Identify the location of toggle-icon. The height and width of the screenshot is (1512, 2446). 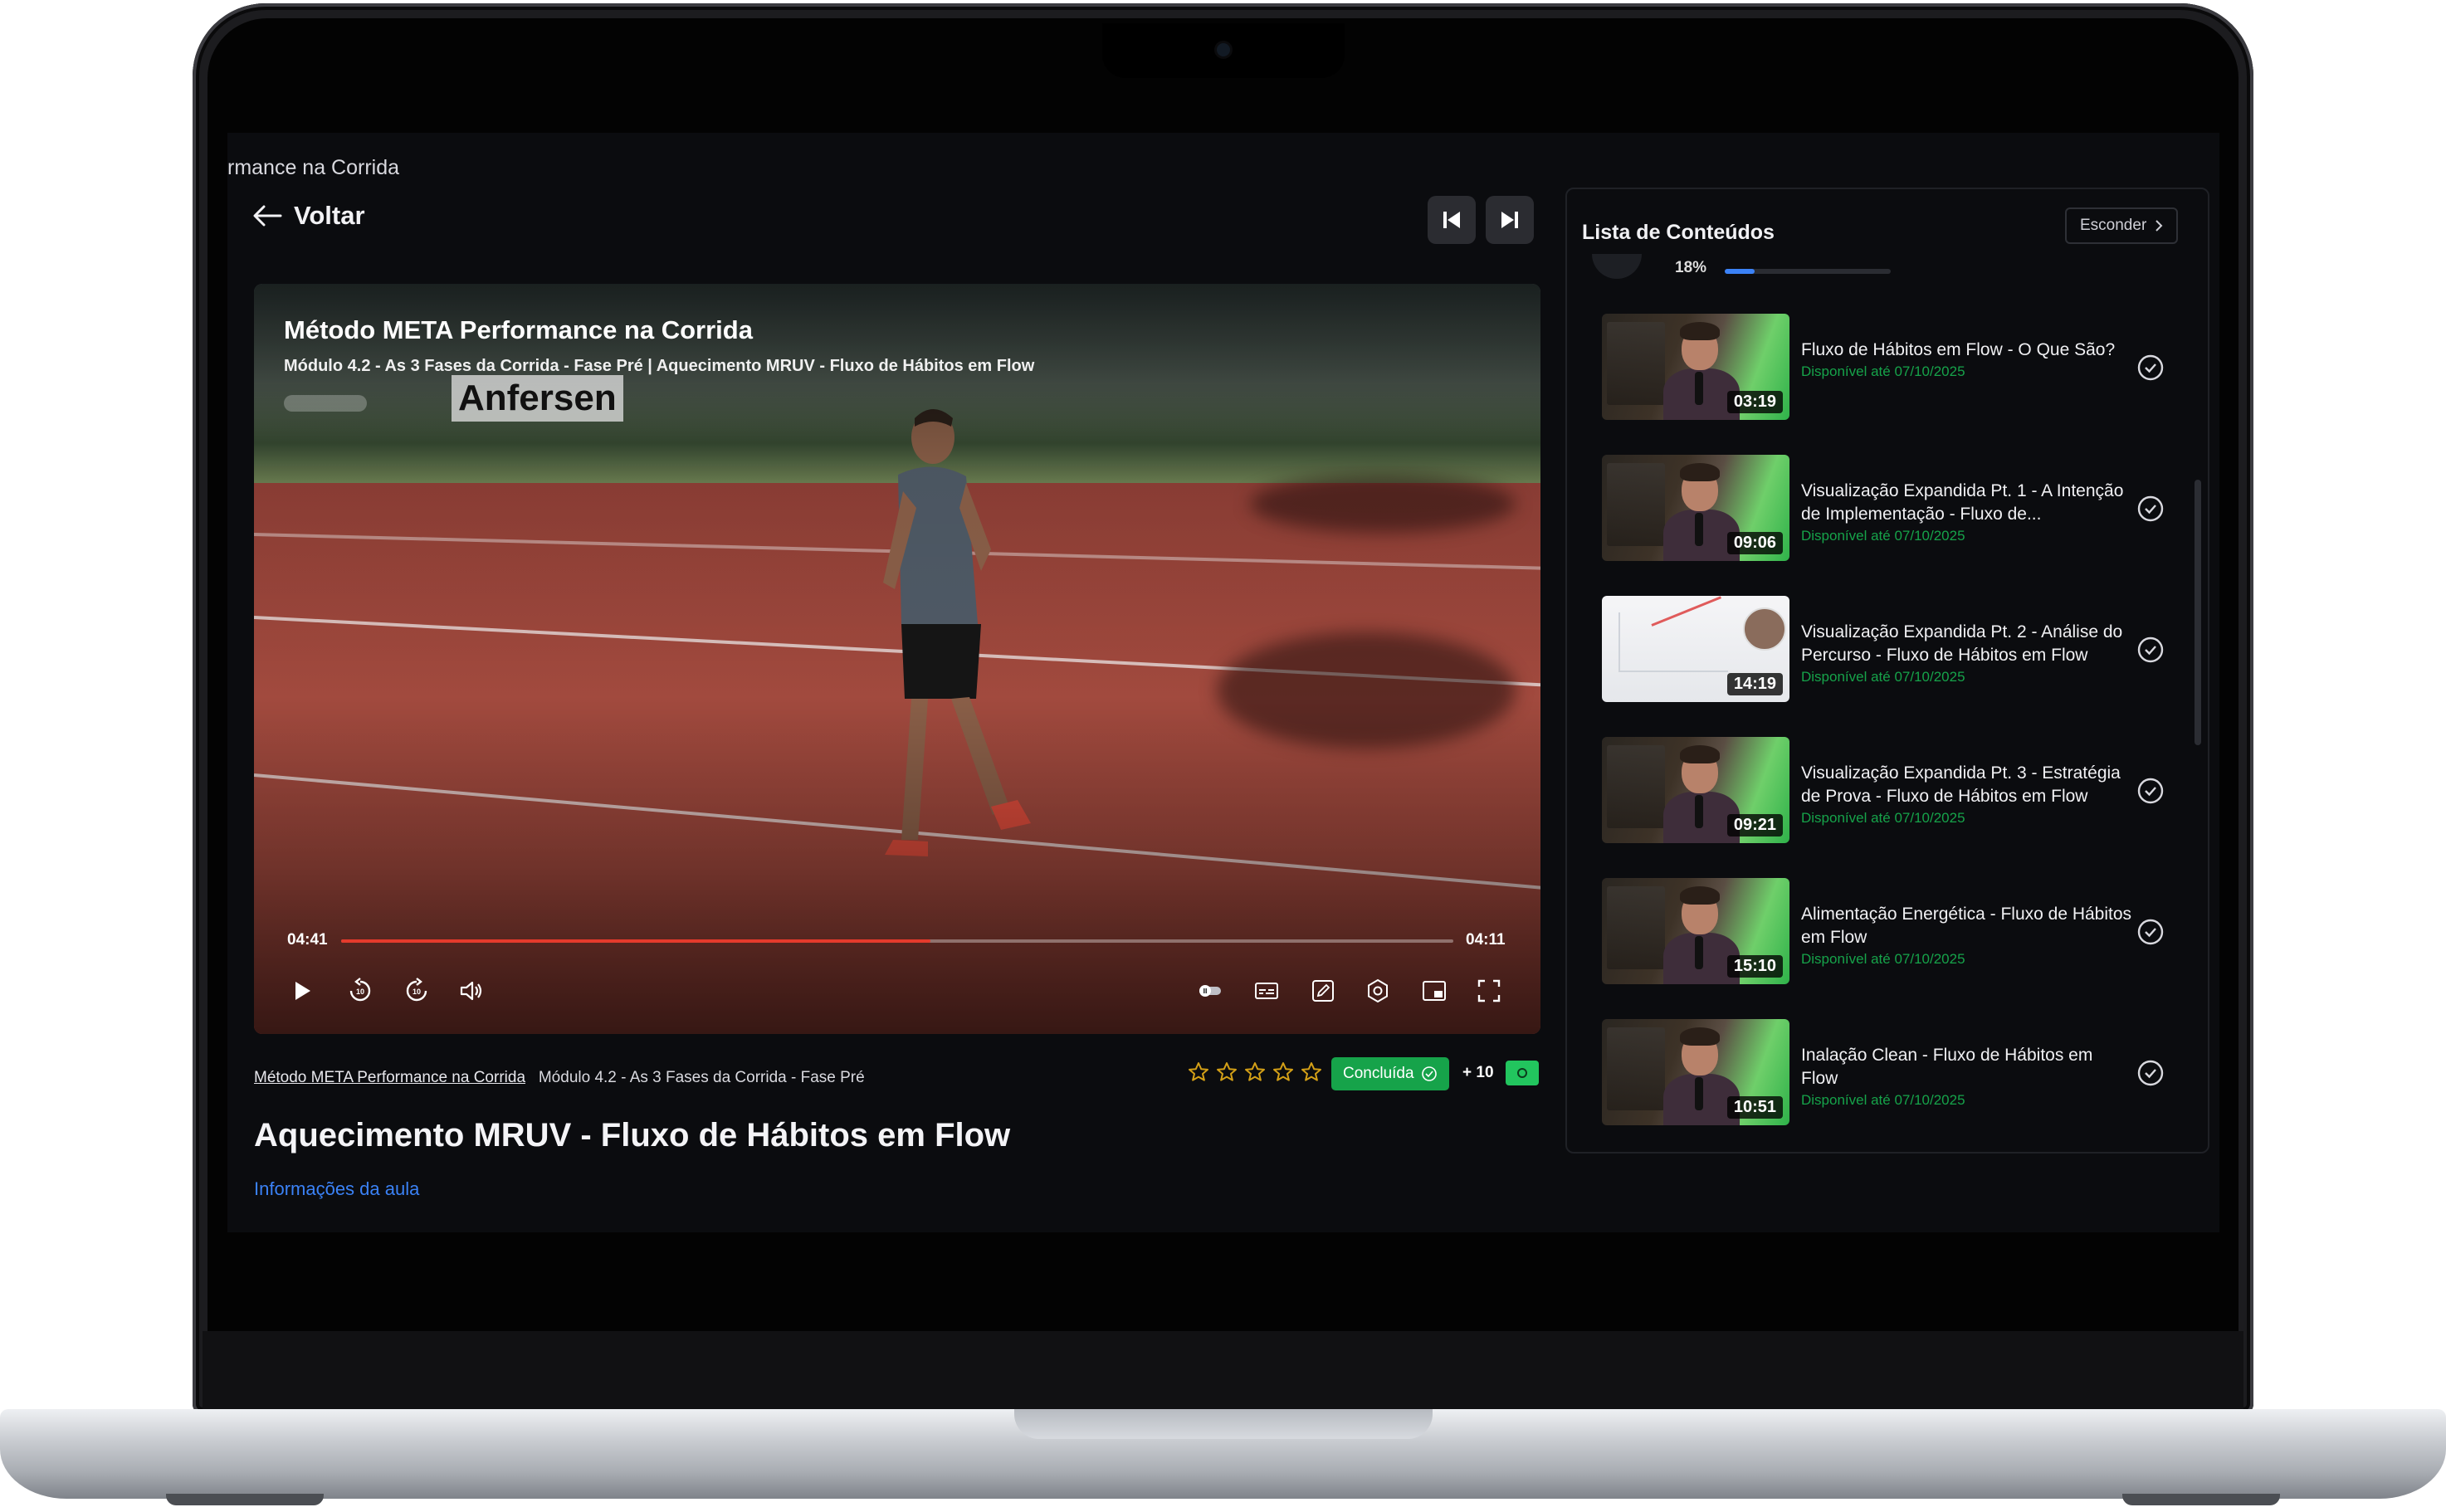
(1210, 991).